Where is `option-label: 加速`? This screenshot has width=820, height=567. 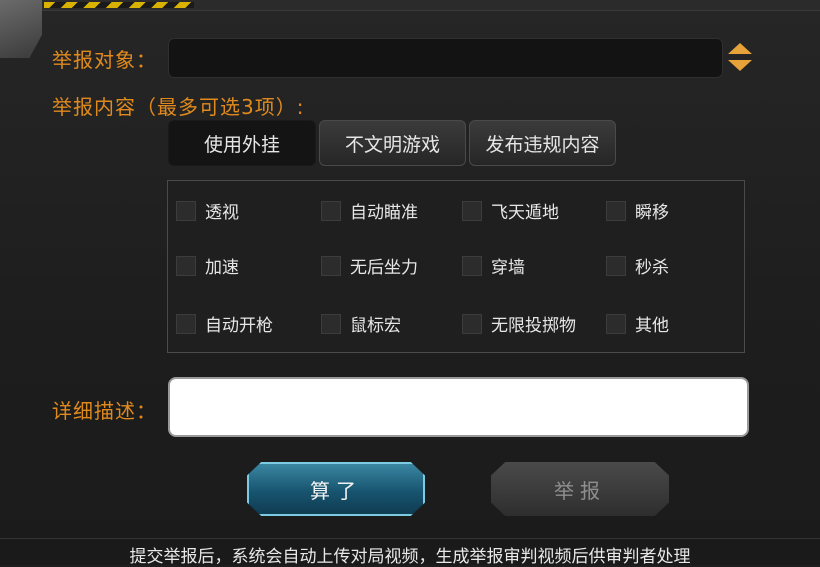 option-label: 加速 is located at coordinates (222, 268).